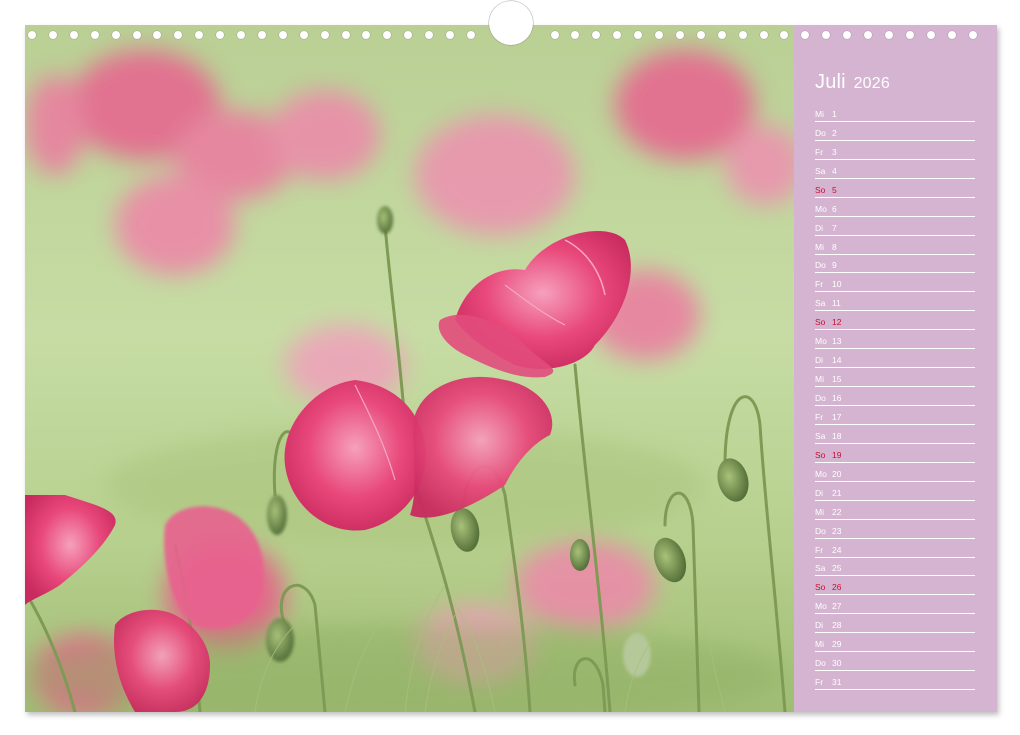  What do you see at coordinates (895, 624) in the screenshot?
I see `day-row: Di 28` at bounding box center [895, 624].